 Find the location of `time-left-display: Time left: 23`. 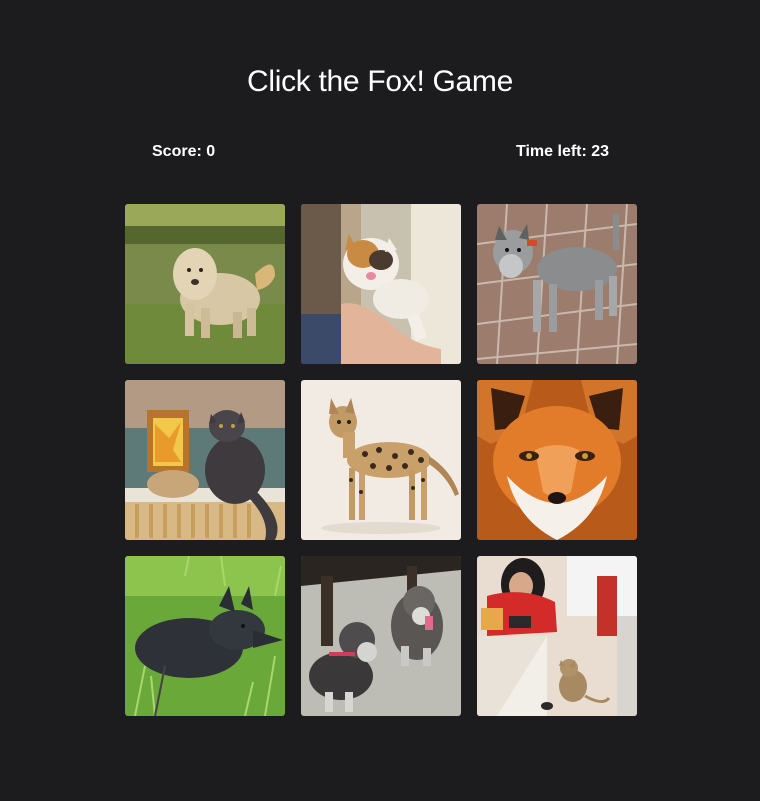

time-left-display: Time left: 23 is located at coordinates (563, 151).